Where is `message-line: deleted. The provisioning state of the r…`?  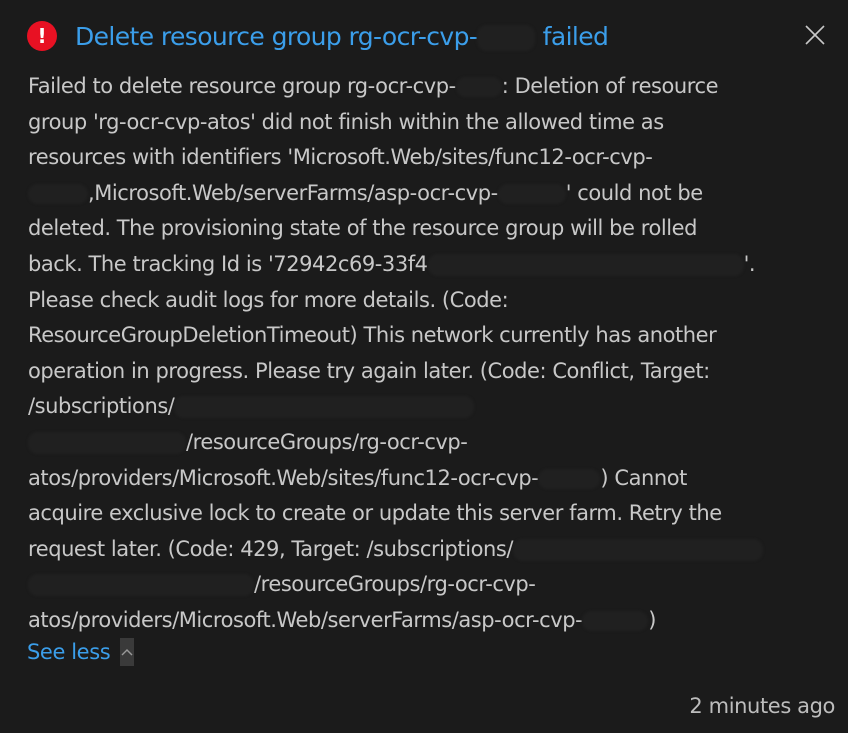
message-line: deleted. The provisioning state of the r… is located at coordinates (362, 228).